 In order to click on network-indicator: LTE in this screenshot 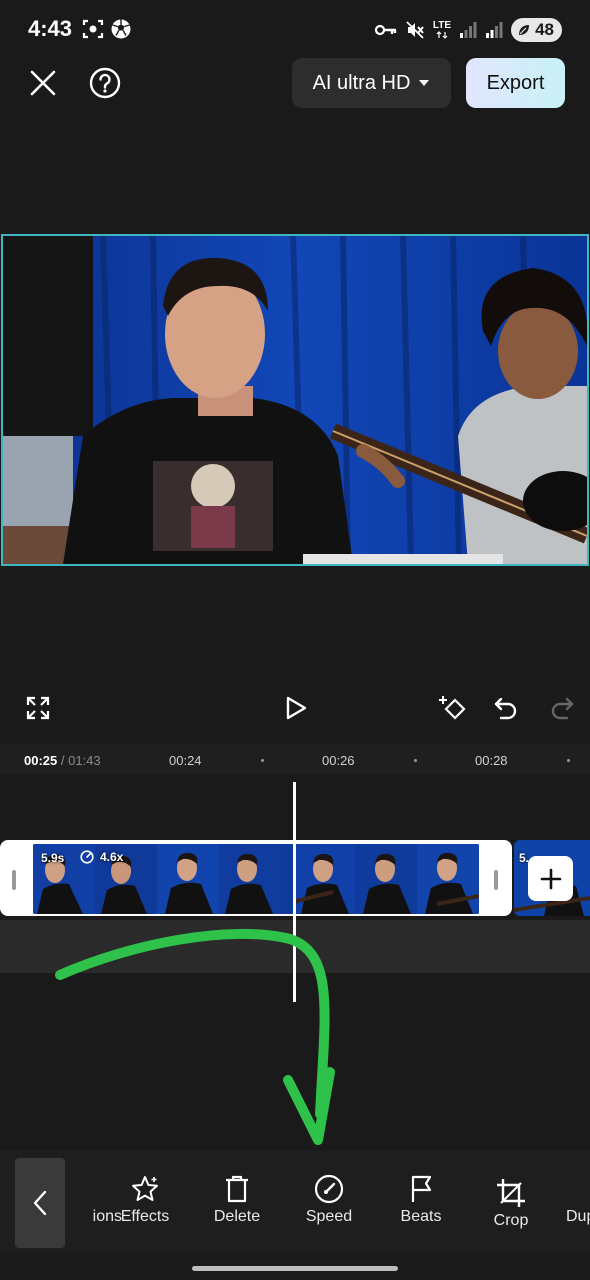, I will do `click(442, 30)`.